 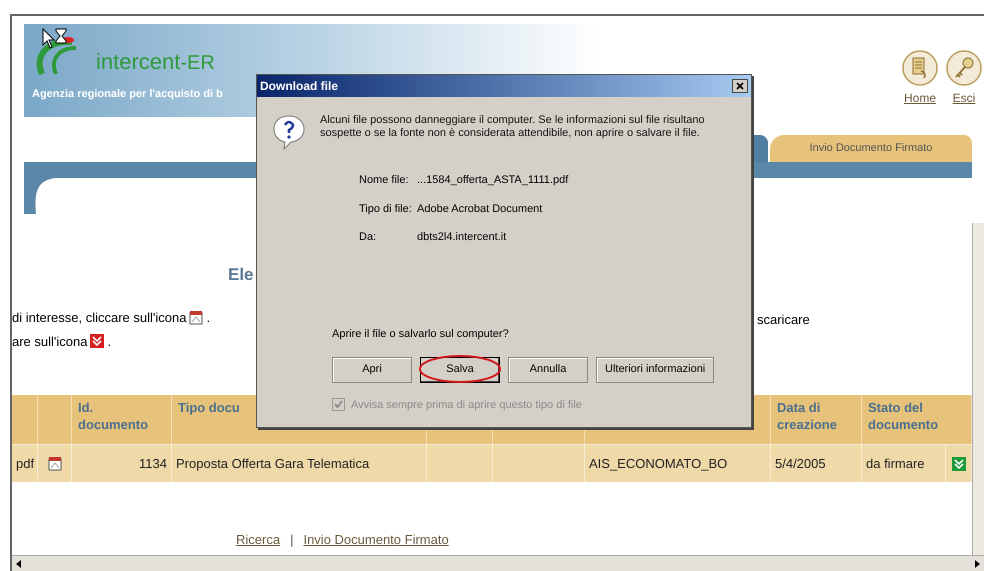 I want to click on footer-link: Ricerca, so click(x=258, y=539).